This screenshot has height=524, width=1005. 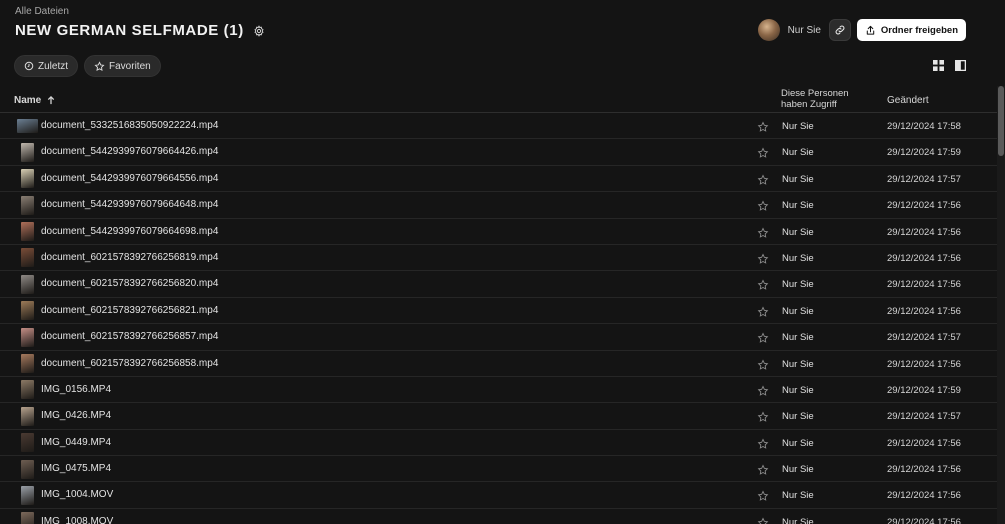 I want to click on table-row: IMG_0475.MP4 Nur Sie 29/12/2024 17:56, so click(x=498, y=469).